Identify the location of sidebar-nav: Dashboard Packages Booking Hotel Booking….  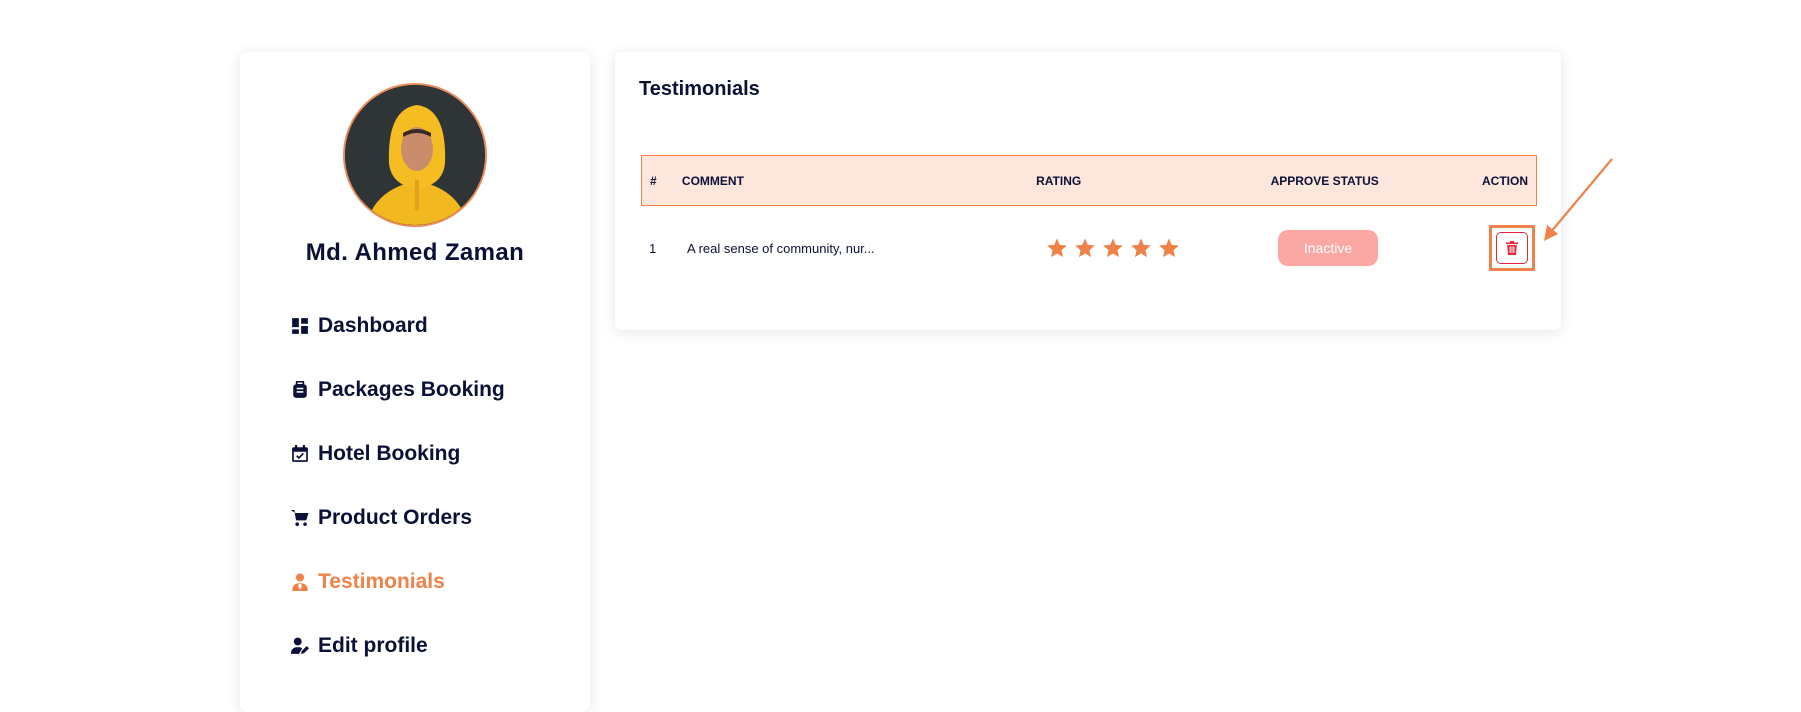
(430, 486).